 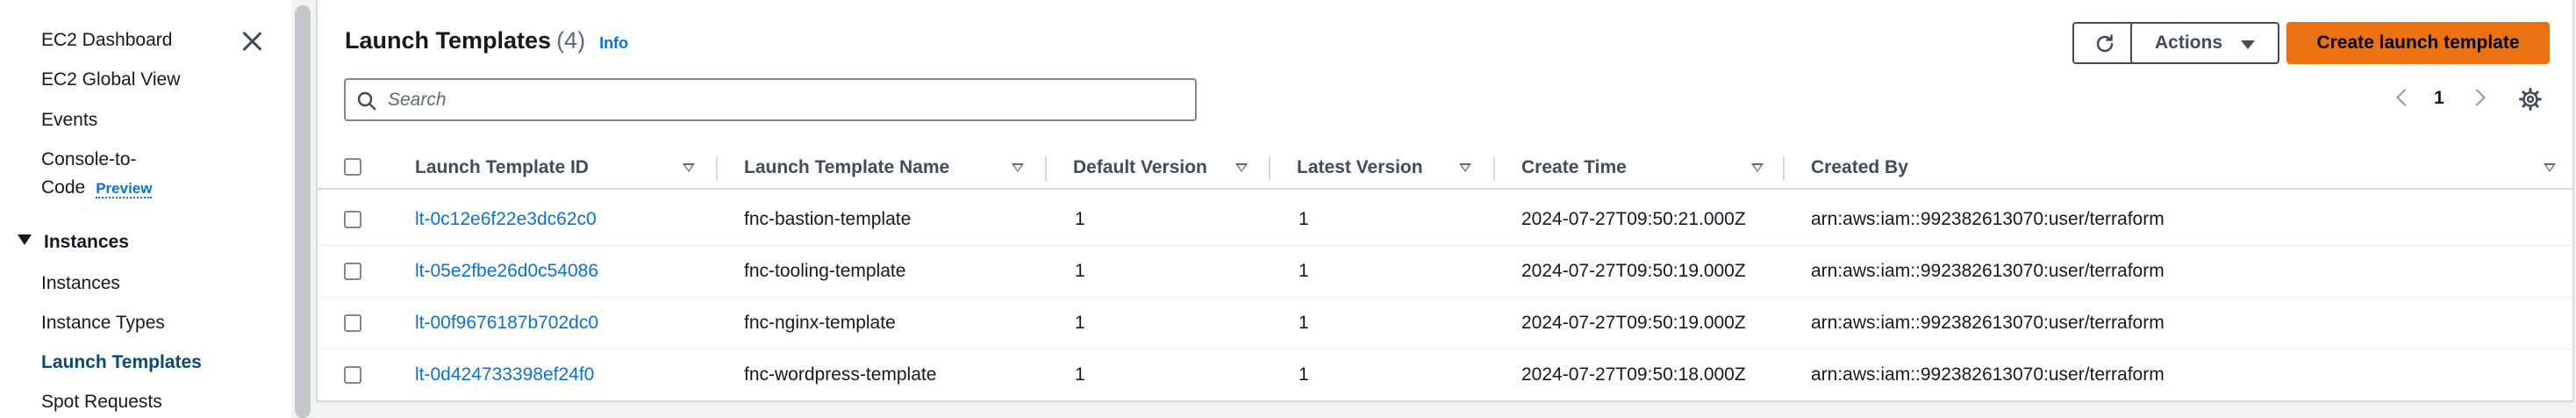 What do you see at coordinates (110, 79) in the screenshot?
I see `sidebar-item-ec2-global-view: EC2 Global View` at bounding box center [110, 79].